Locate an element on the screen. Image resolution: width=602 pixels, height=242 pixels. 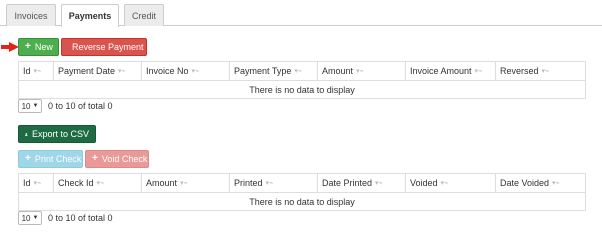
col-check-amount: Amount ▾⌁ is located at coordinates (186, 183).